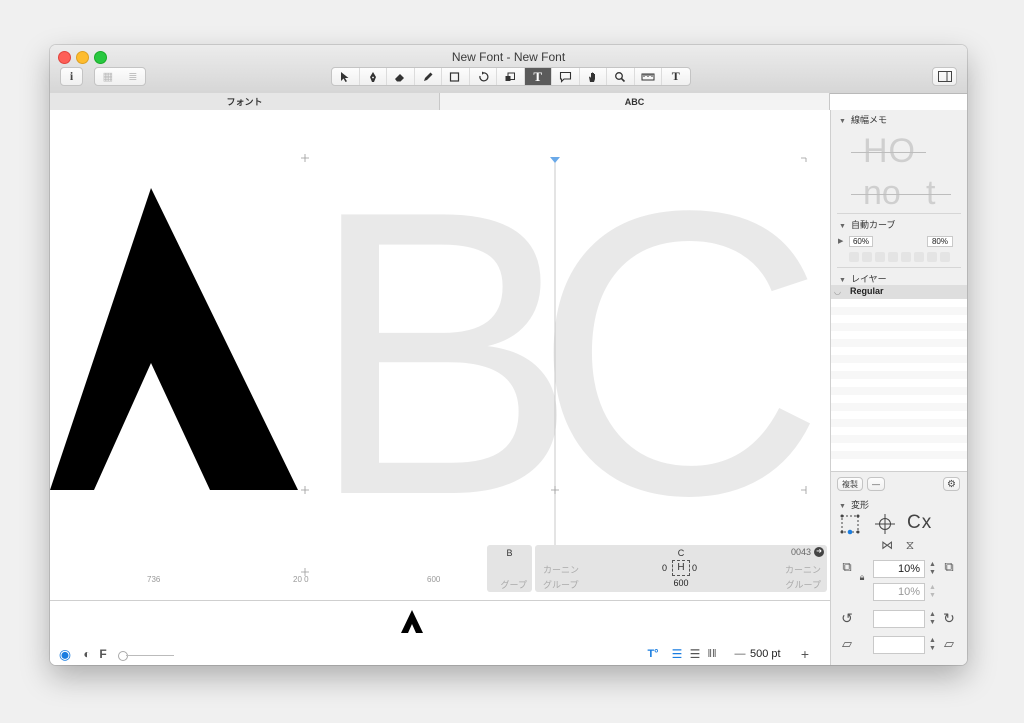 Image resolution: width=1024 pixels, height=723 pixels. I want to click on width-link-icon: H, so click(681, 568).